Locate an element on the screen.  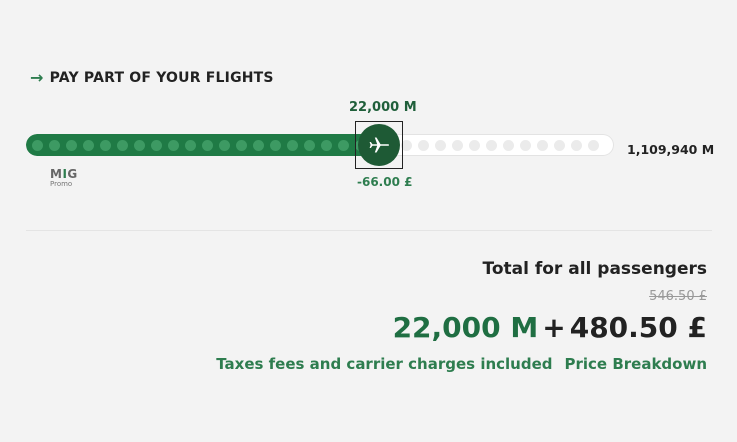
slider-knob is located at coordinates (379, 145).